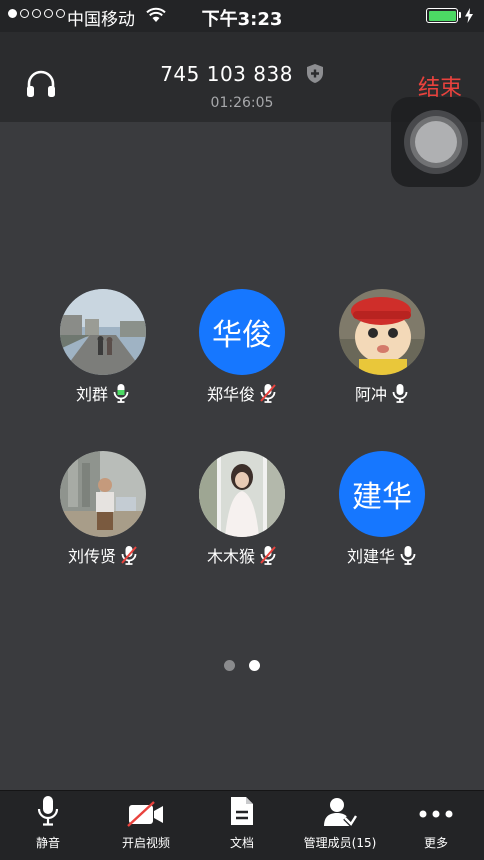  Describe the element at coordinates (314, 73) in the screenshot. I see `shield-icon` at that location.